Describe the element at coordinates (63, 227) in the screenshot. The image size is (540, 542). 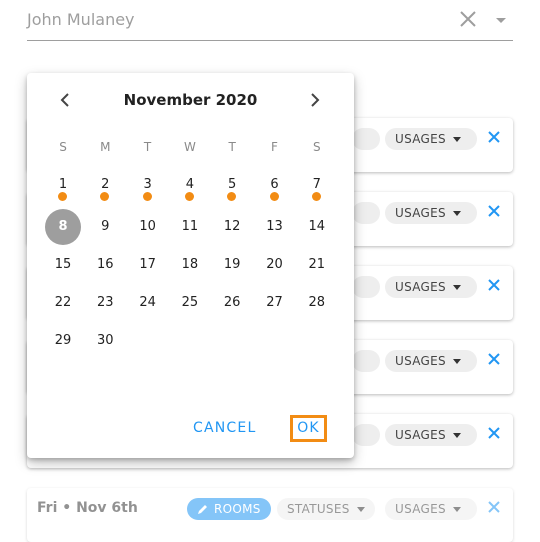
I see `calendar-day: 8` at that location.